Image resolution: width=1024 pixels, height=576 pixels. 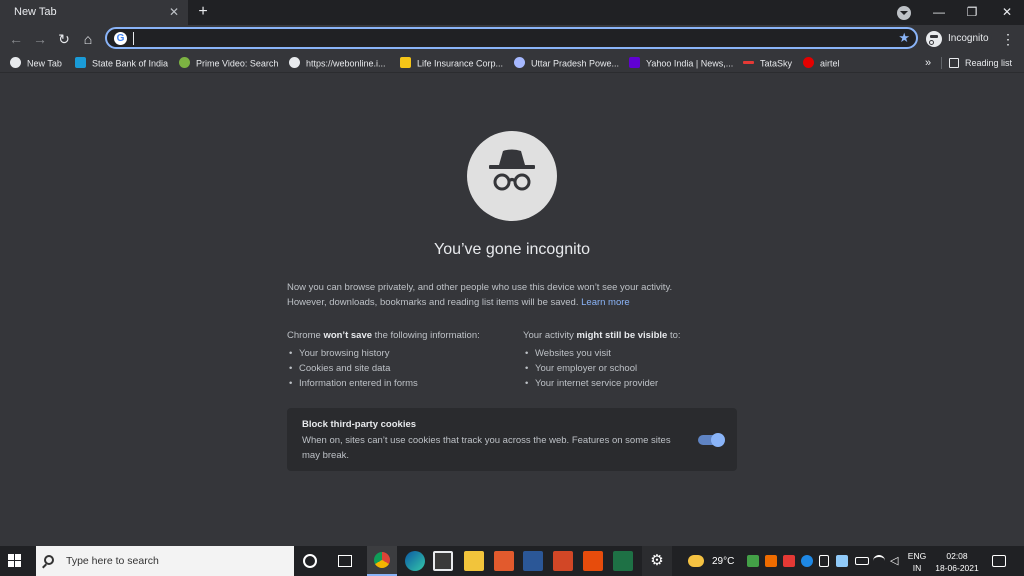 I want to click on search-placeholder: Type here to search, so click(x=112, y=561).